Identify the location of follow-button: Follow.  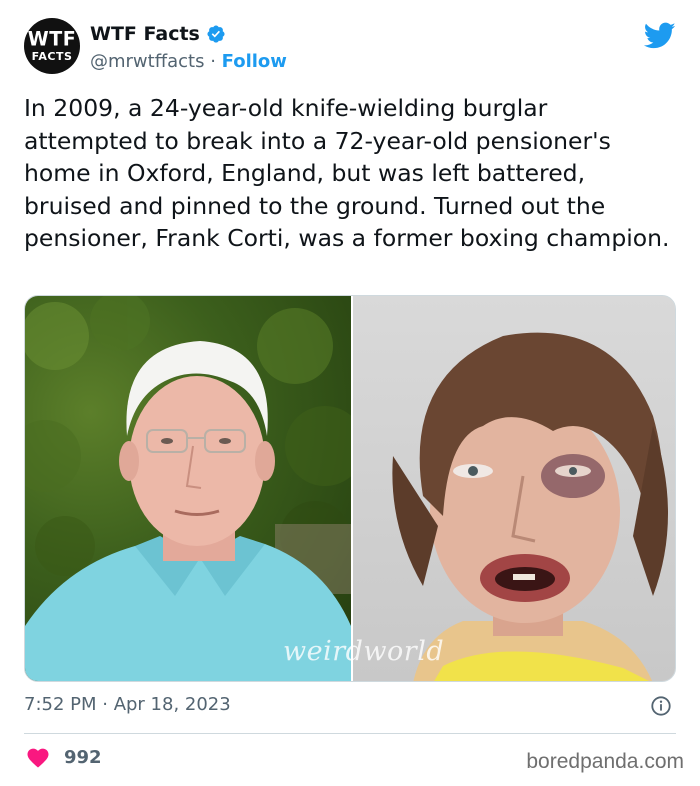
(254, 61).